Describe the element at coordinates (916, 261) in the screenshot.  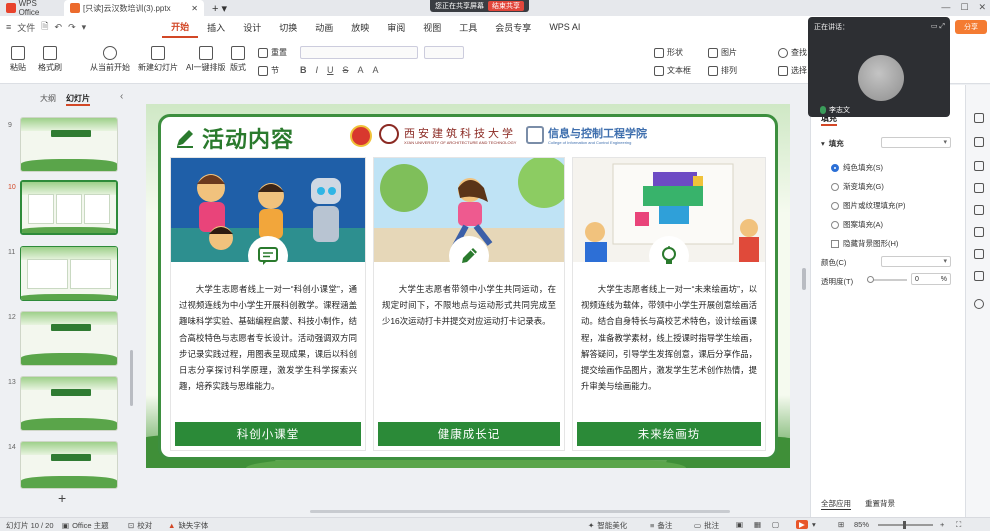
I see `color-select: ▾` at that location.